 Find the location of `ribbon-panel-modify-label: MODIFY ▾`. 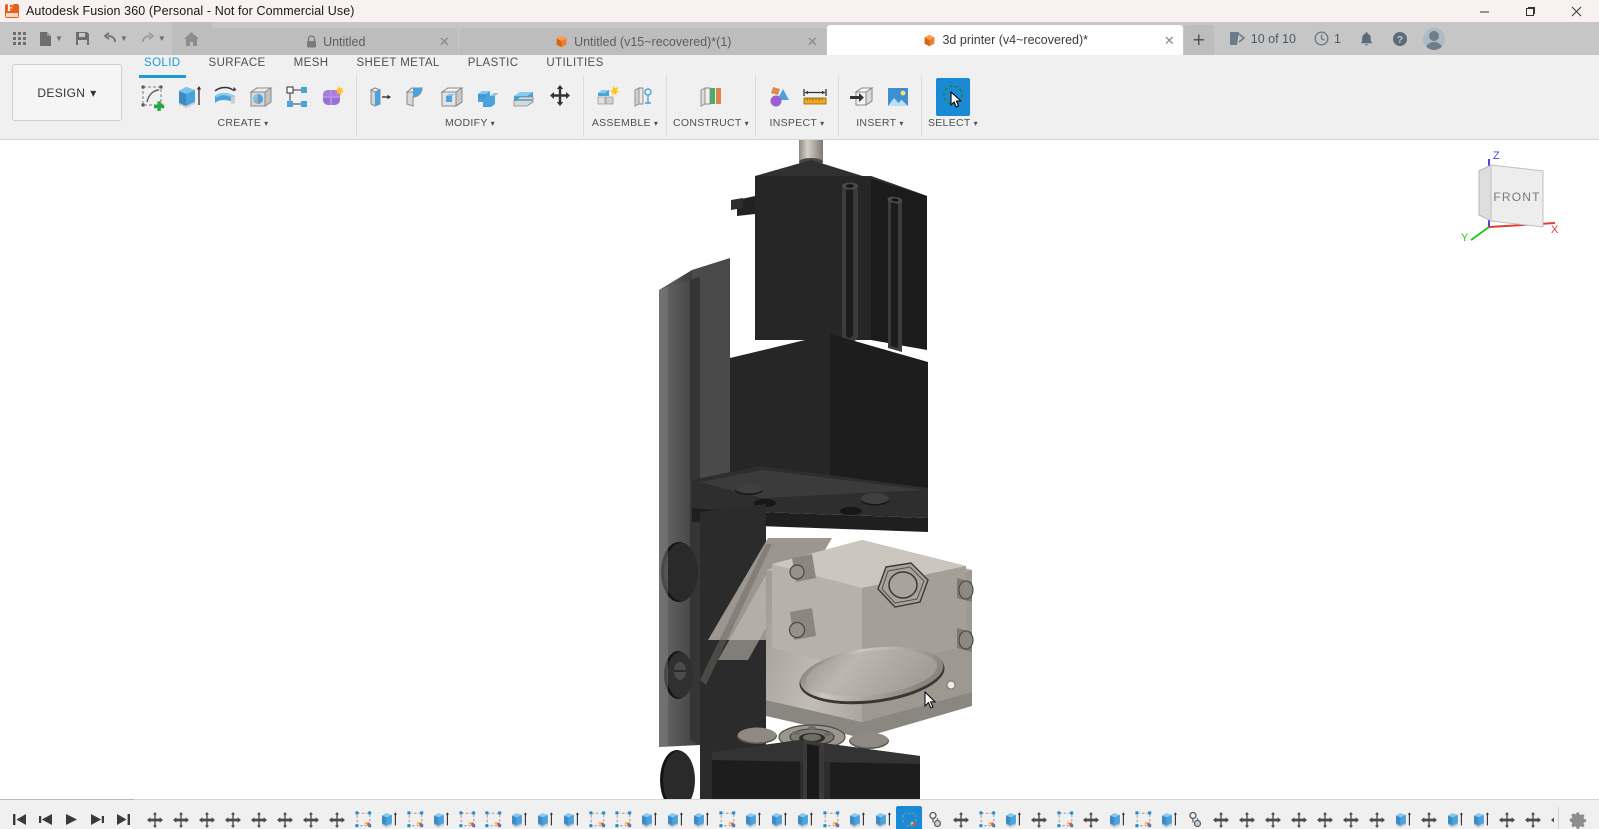

ribbon-panel-modify-label: MODIFY ▾ is located at coordinates (470, 123).